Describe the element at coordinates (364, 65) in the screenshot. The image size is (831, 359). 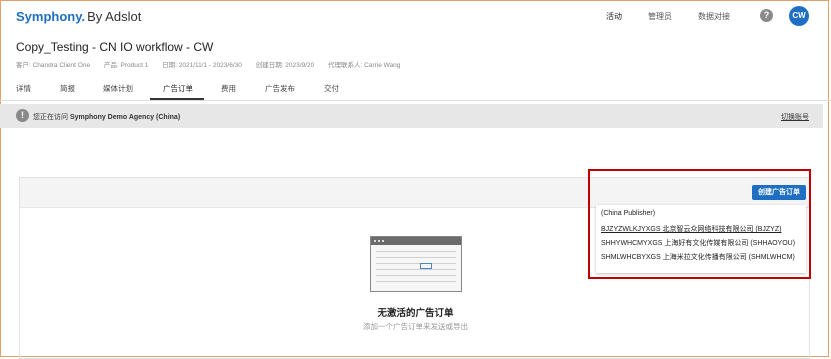
I see `meta-agent: 代理联系人: Carrie Wang` at that location.